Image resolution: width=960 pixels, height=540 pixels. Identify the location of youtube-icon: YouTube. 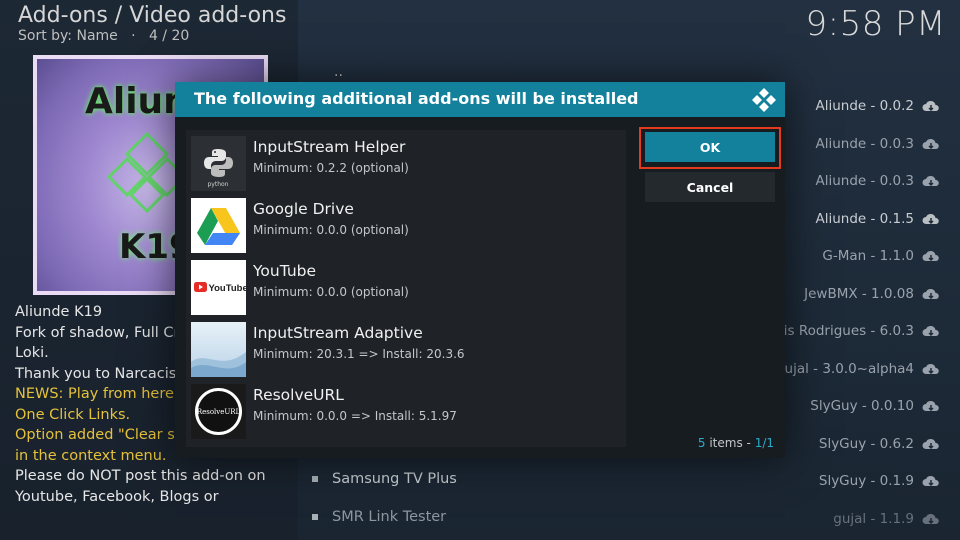
(218, 287).